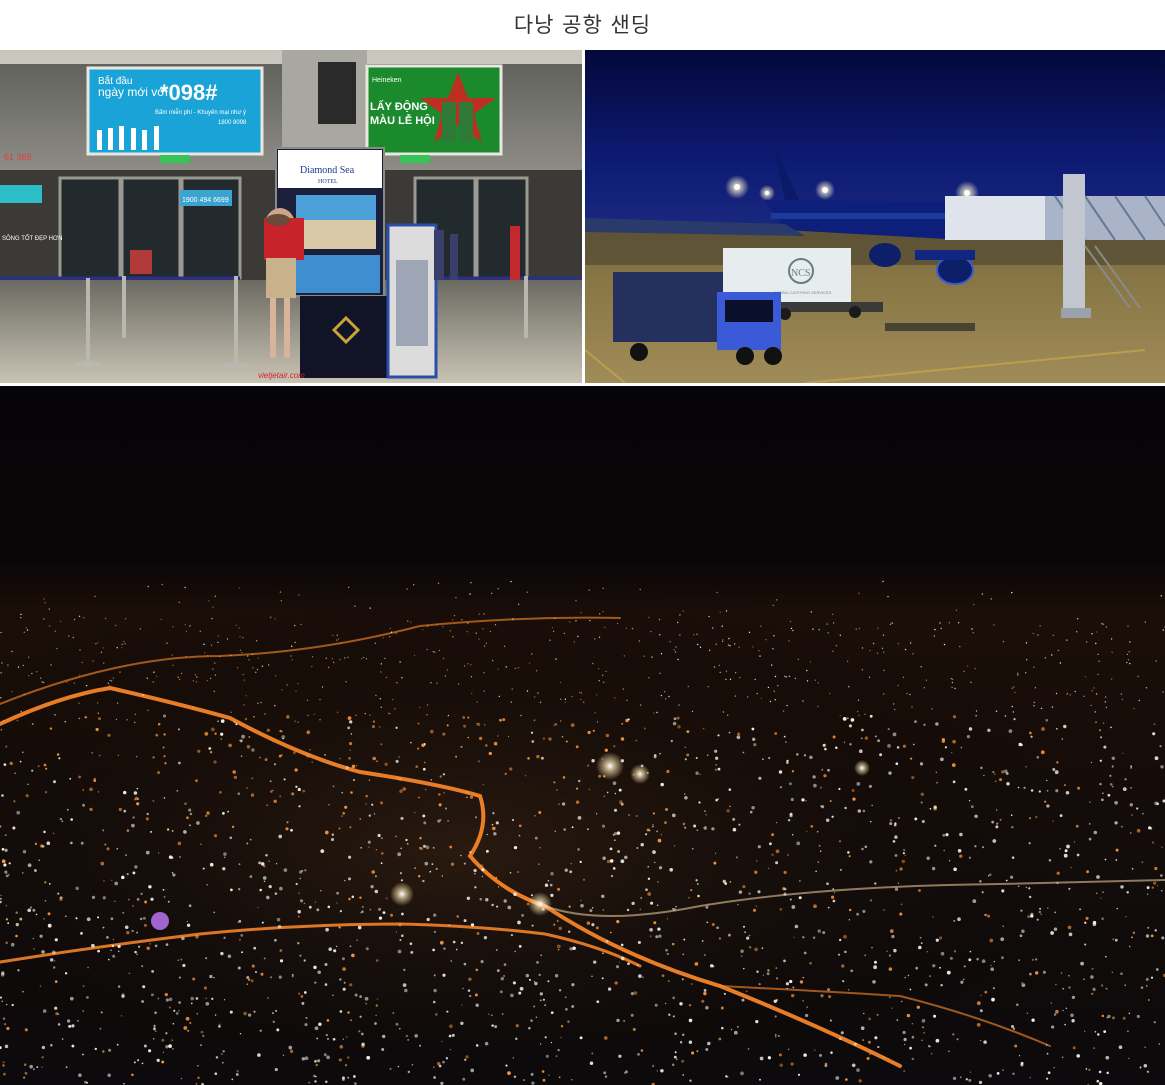 Image resolution: width=1165 pixels, height=1085 pixels. What do you see at coordinates (189, 92) in the screenshot?
I see `viettel-number: *098#` at bounding box center [189, 92].